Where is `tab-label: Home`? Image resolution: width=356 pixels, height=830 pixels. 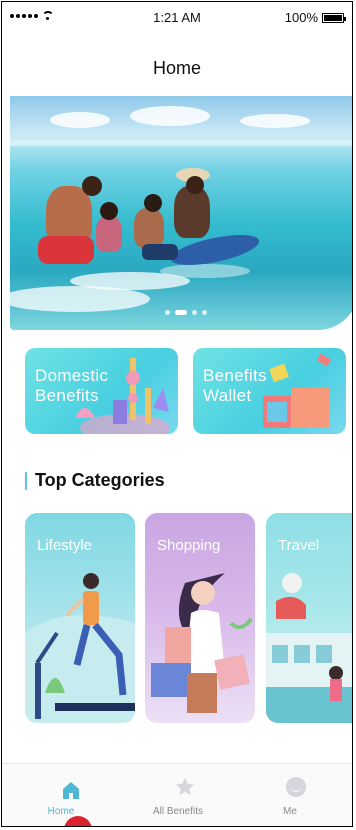
tab-label: Home is located at coordinates (61, 811).